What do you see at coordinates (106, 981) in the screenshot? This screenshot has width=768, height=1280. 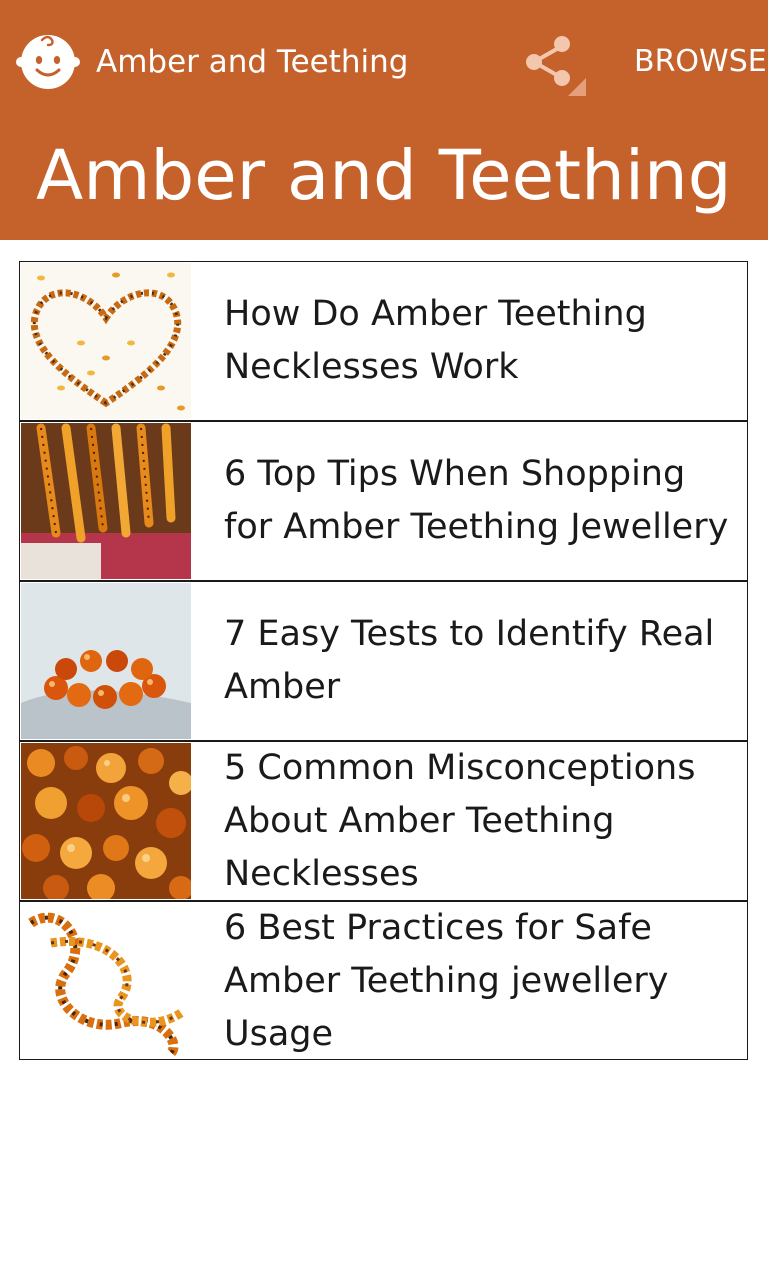 I see `amber-chip-necklace-image` at bounding box center [106, 981].